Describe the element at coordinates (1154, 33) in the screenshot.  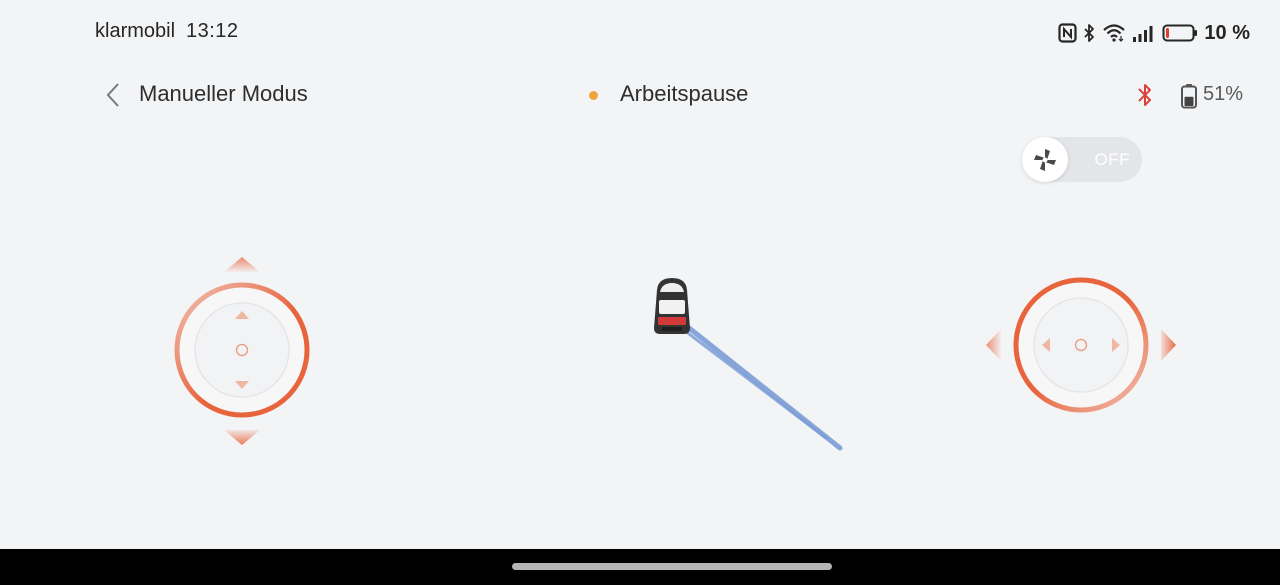
I see `status-icons: 10 %` at that location.